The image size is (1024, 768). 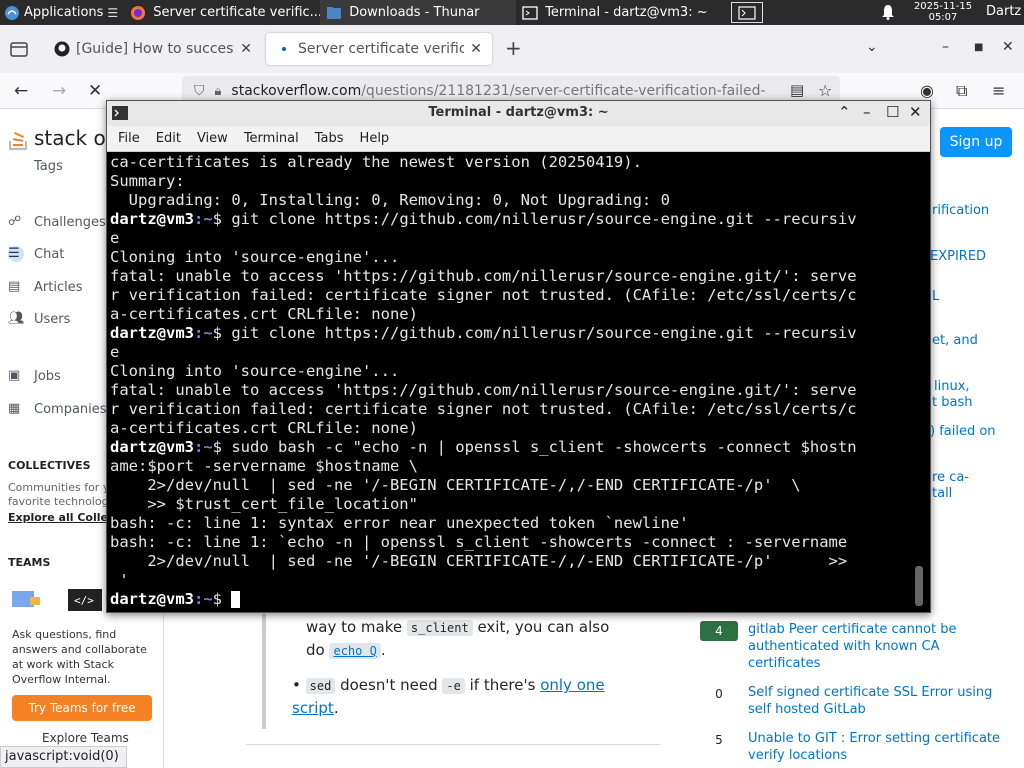 I want to click on related-link-partial: L, so click(x=935, y=297).